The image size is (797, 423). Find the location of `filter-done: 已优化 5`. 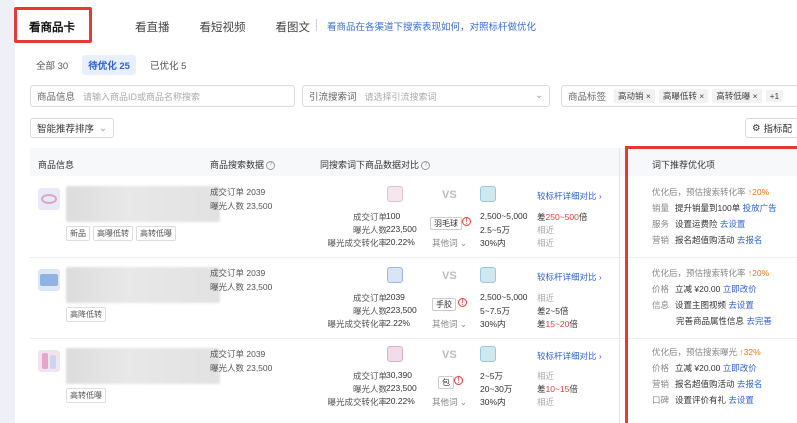

filter-done: 已优化 5 is located at coordinates (168, 65).